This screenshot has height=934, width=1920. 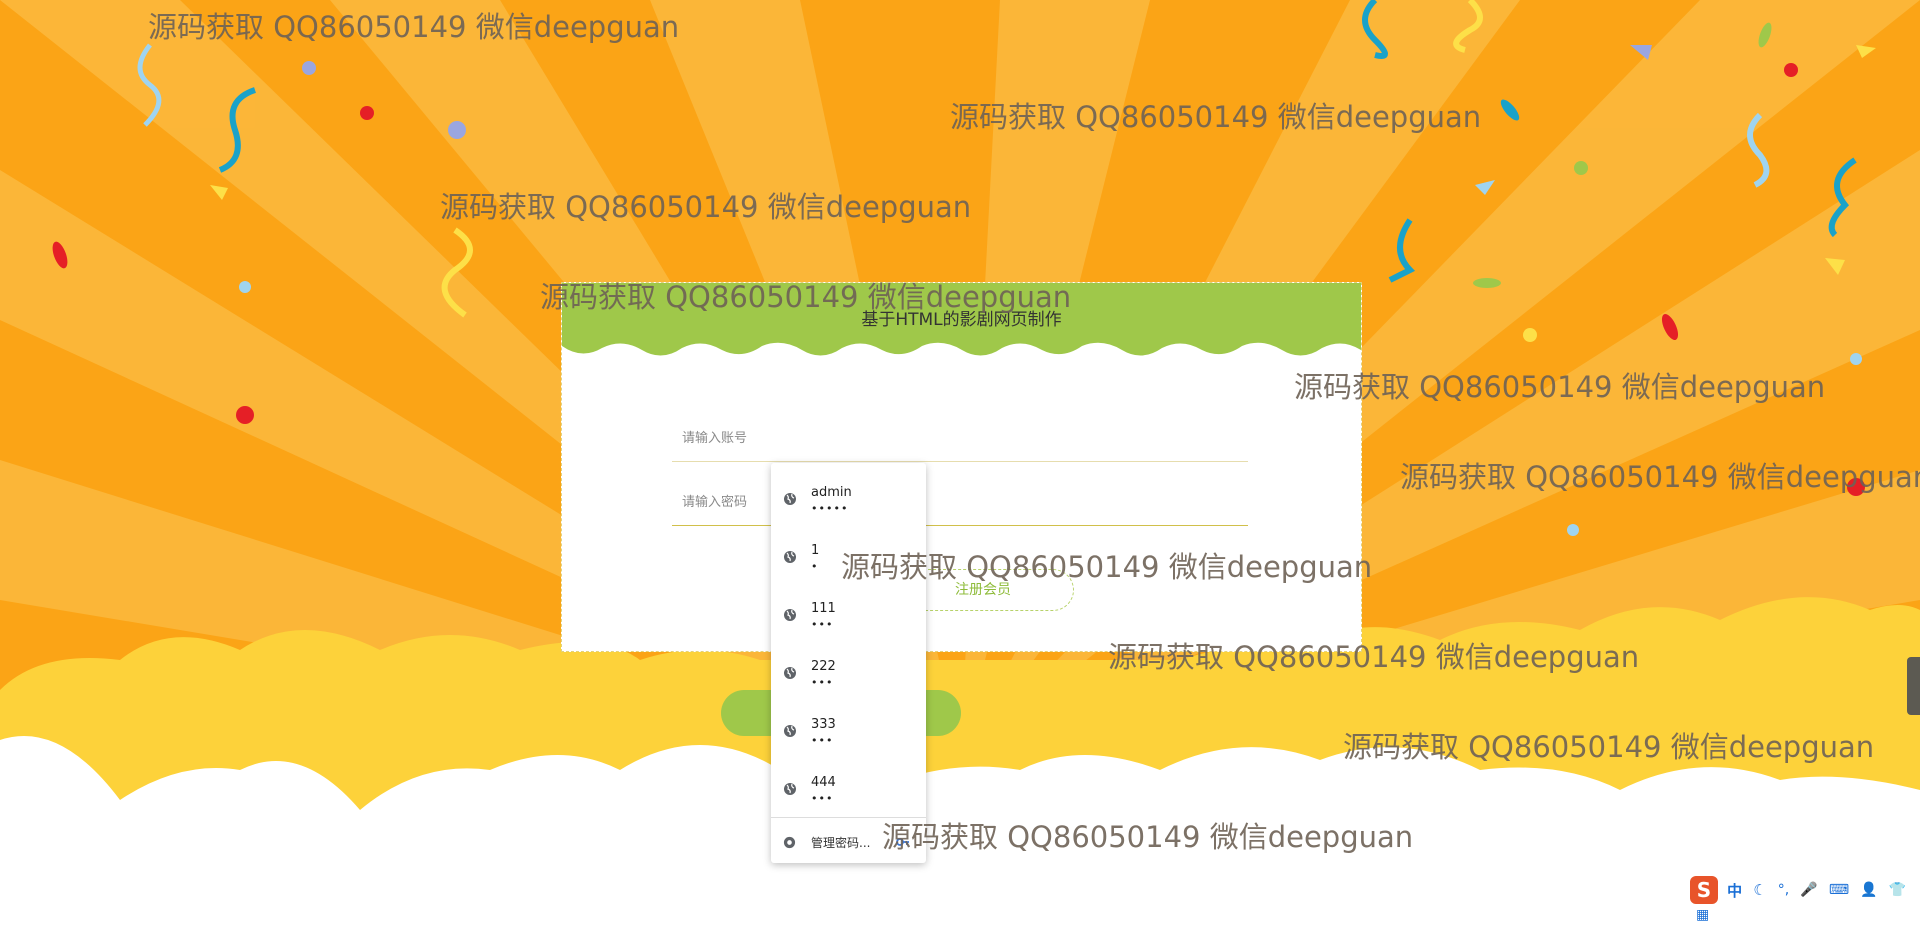 I want to click on moon-icon: ☾, so click(x=1759, y=890).